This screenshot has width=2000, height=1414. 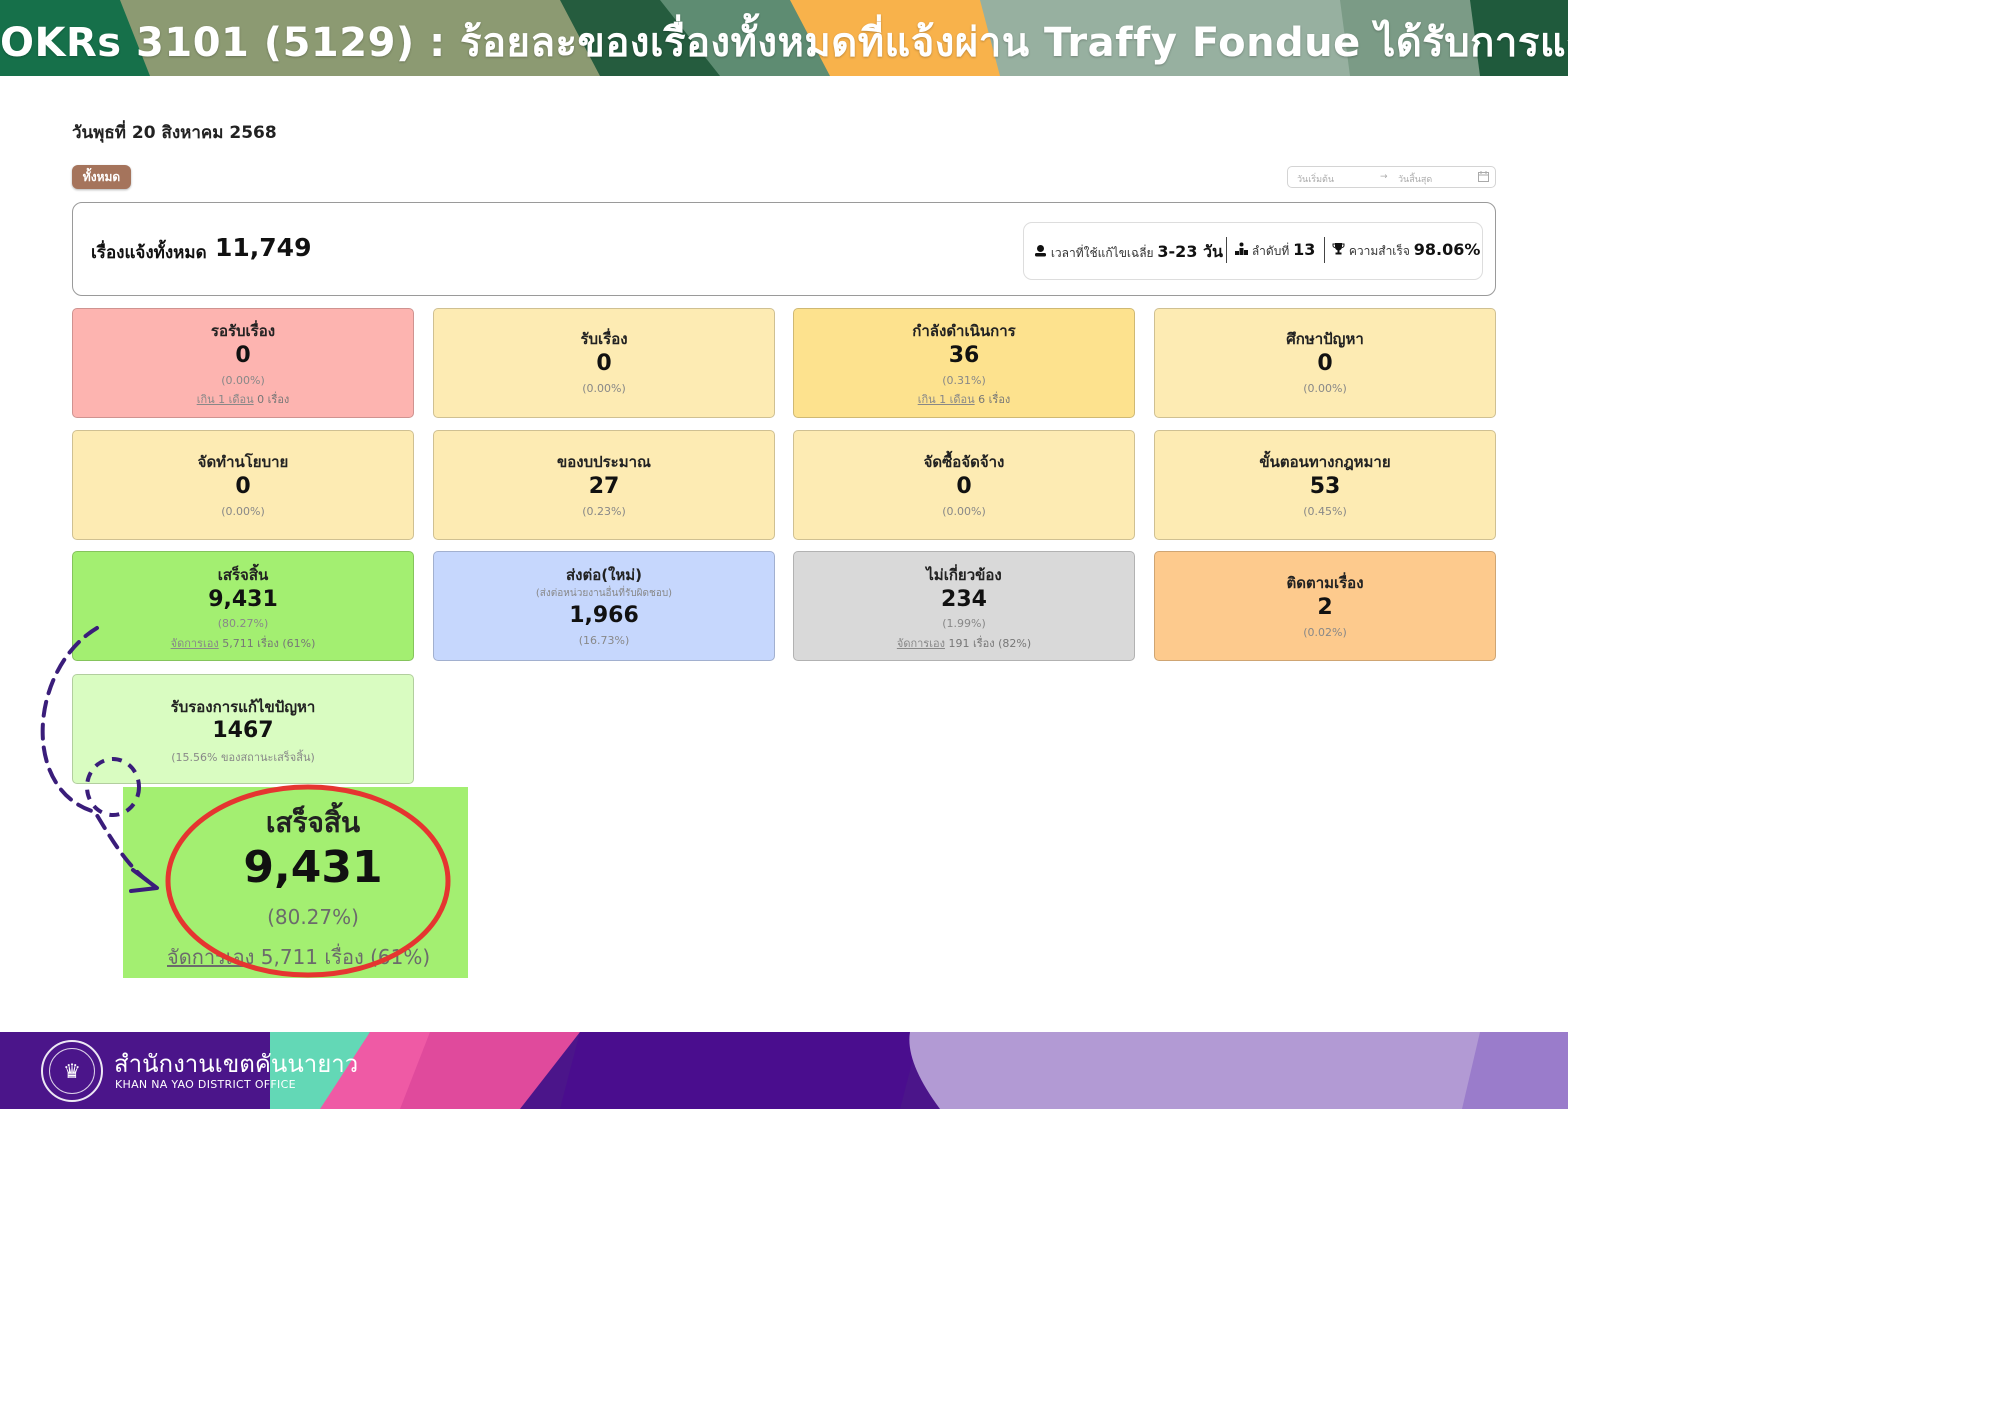 I want to click on card-percent: (15.56% ของสถานะเสร็จสิ้น), so click(x=243, y=757).